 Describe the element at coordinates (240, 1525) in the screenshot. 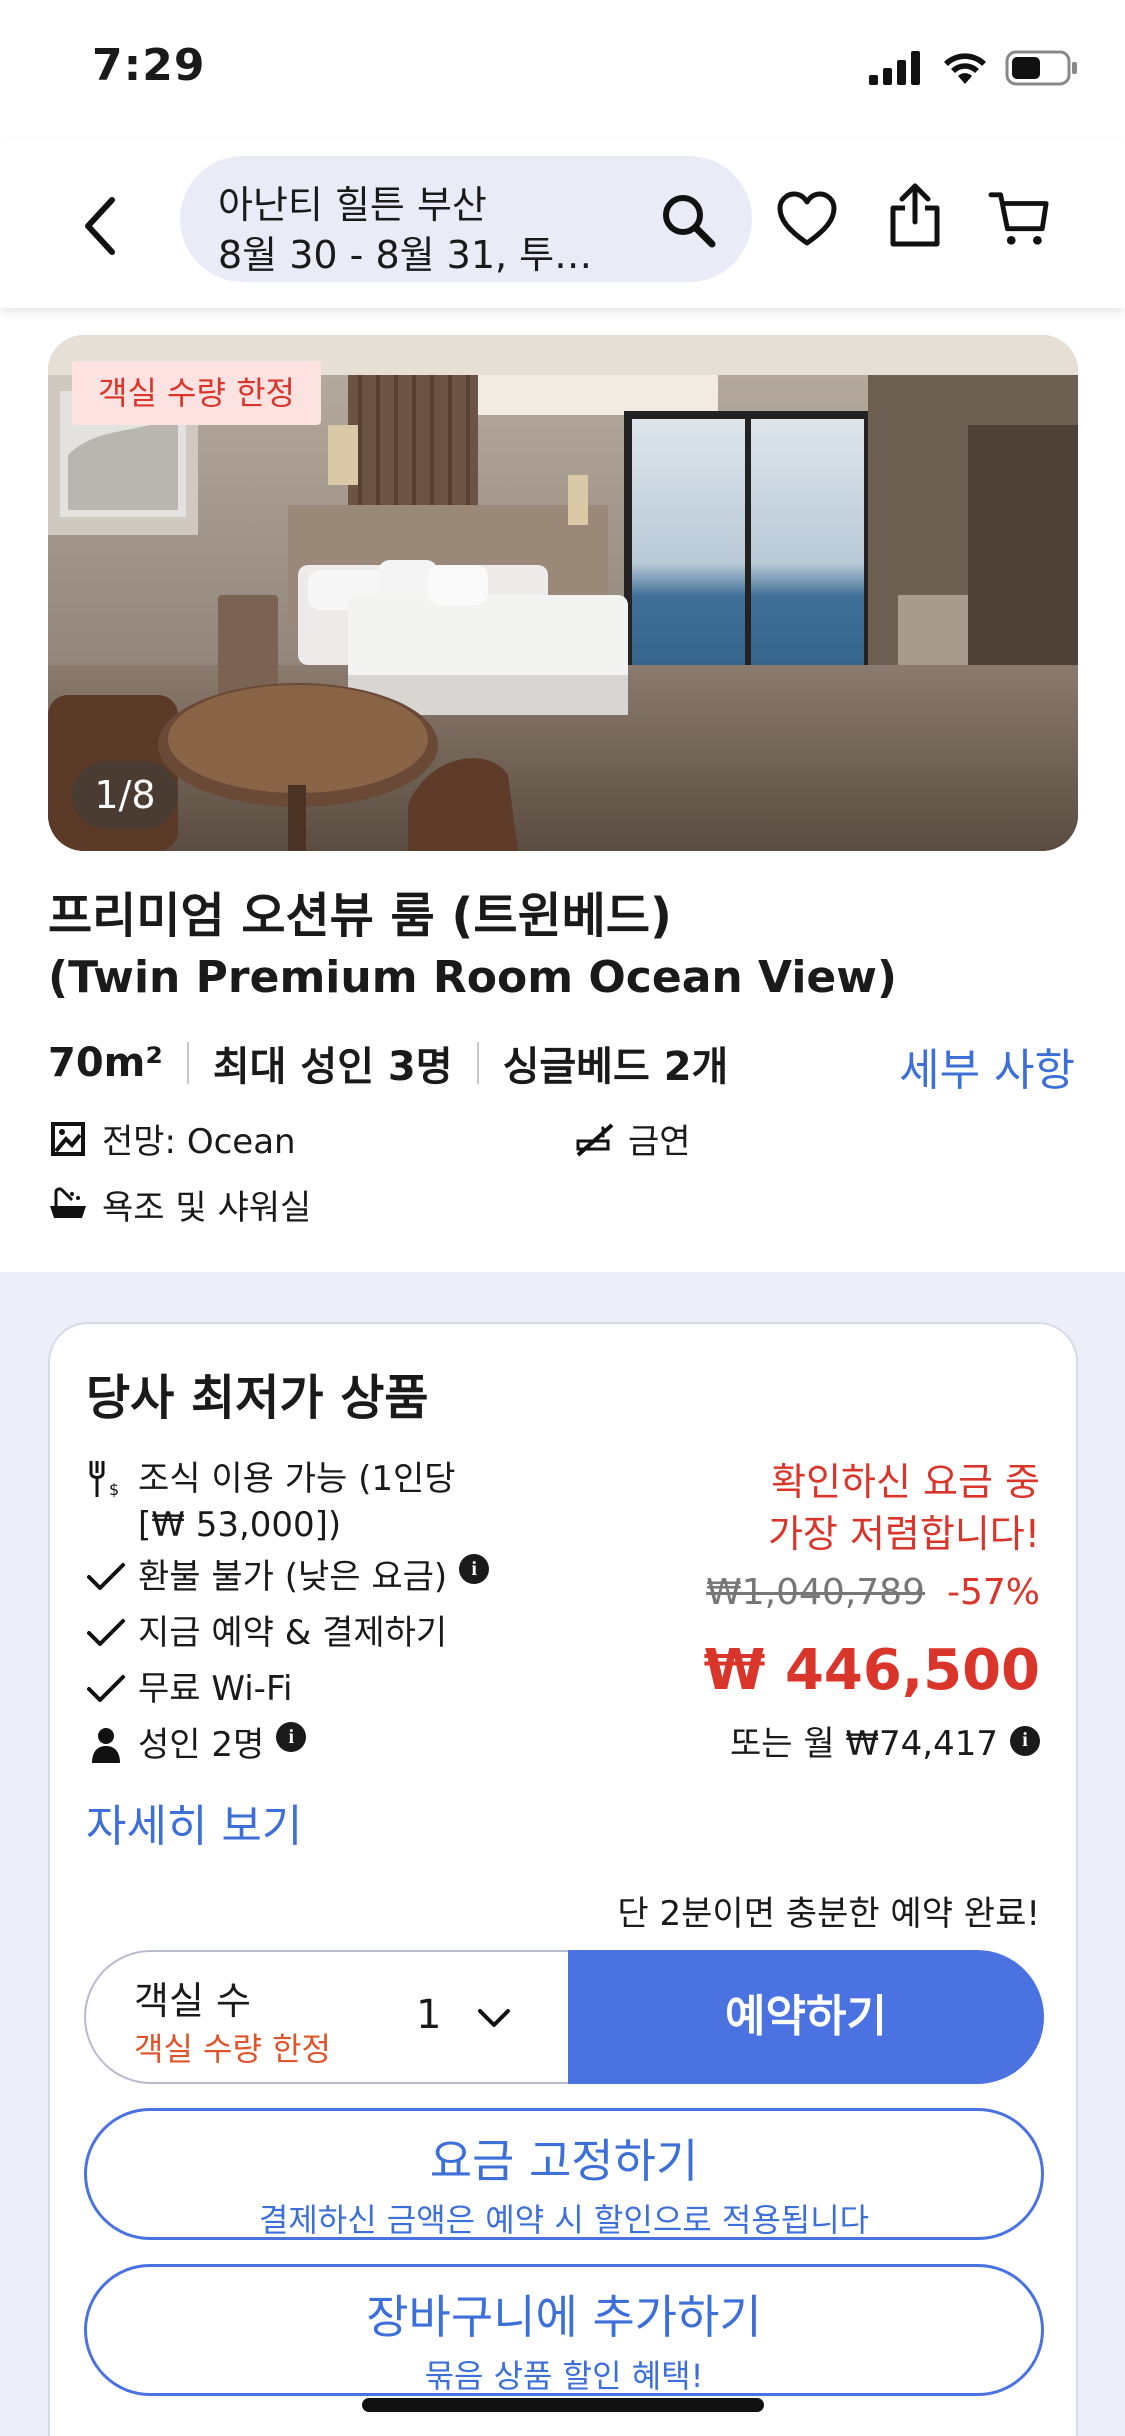

I see `amenity-breakfast-line2: [₩ 53,000])` at that location.